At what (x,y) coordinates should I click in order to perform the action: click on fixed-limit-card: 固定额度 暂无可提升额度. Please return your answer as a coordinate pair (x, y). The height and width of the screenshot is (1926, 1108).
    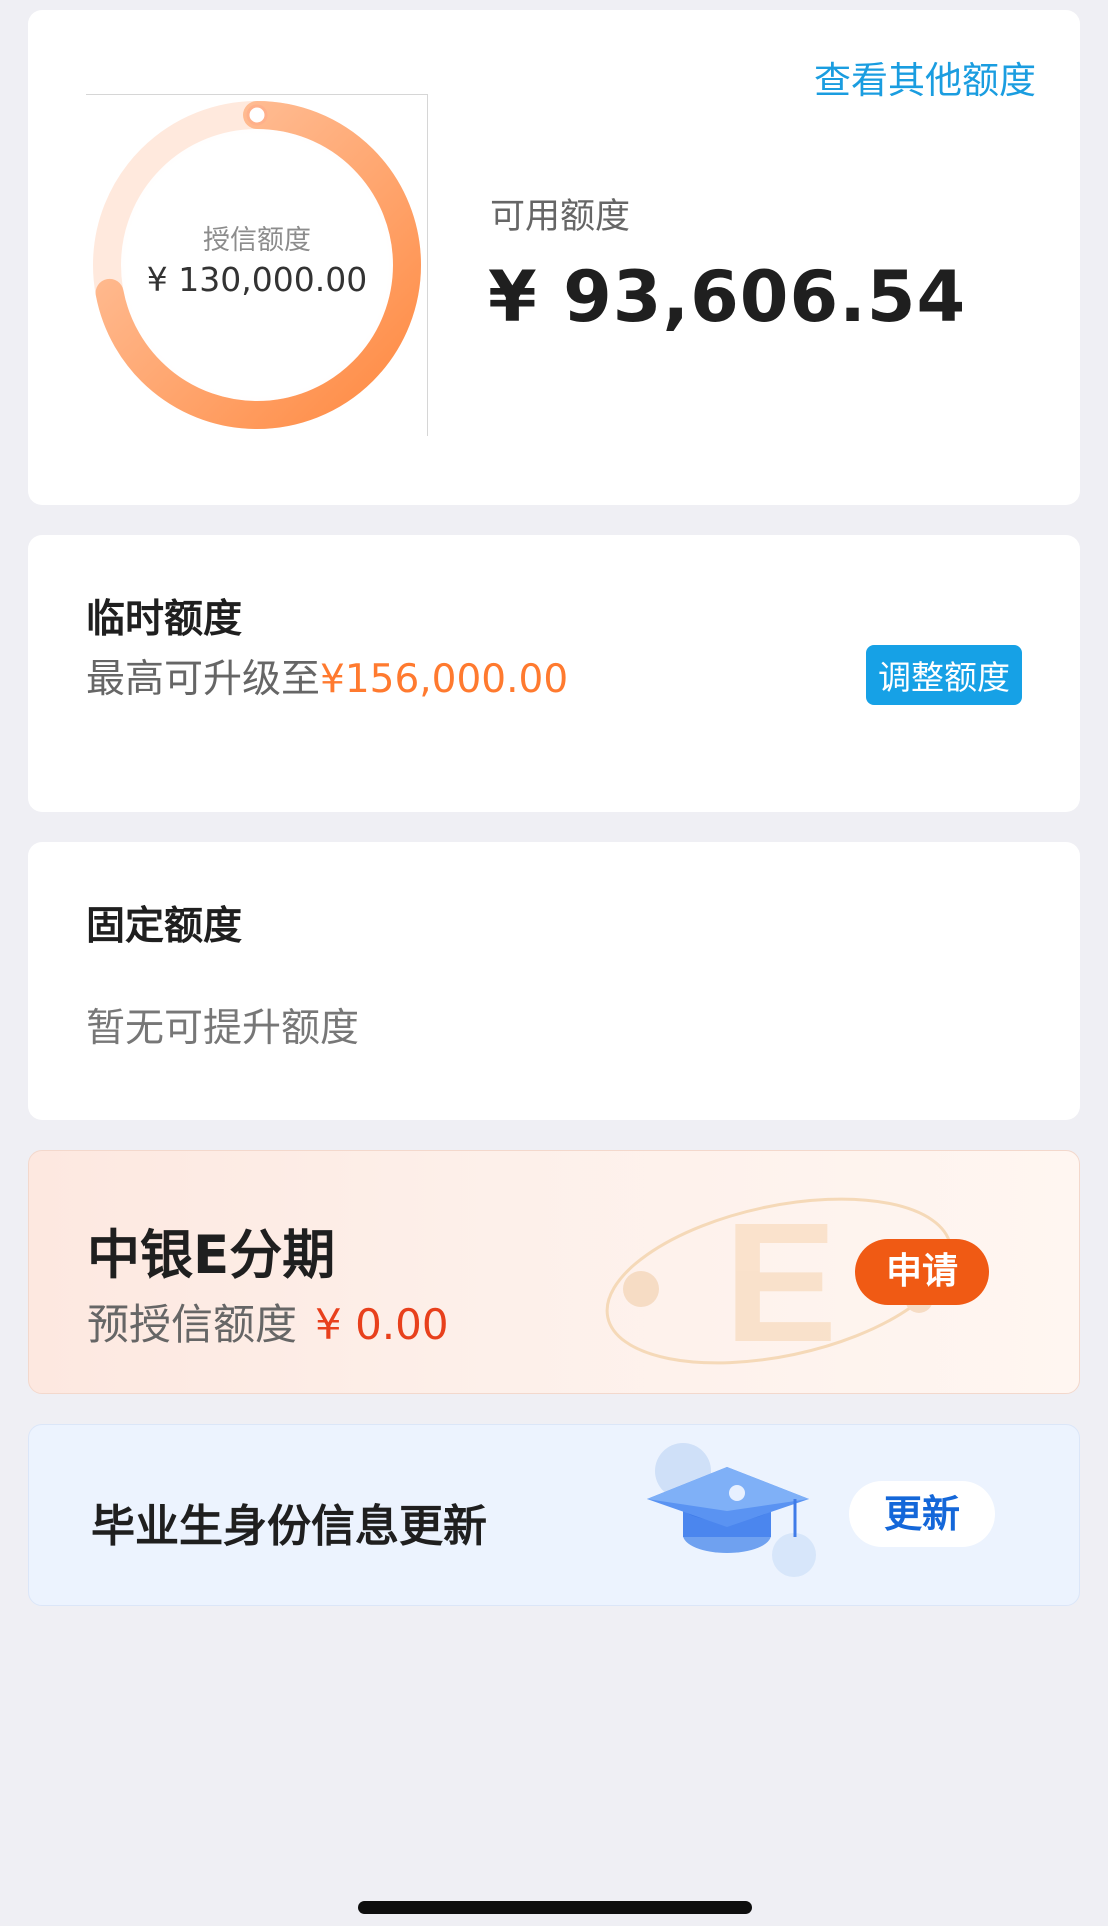
    Looking at the image, I should click on (554, 981).